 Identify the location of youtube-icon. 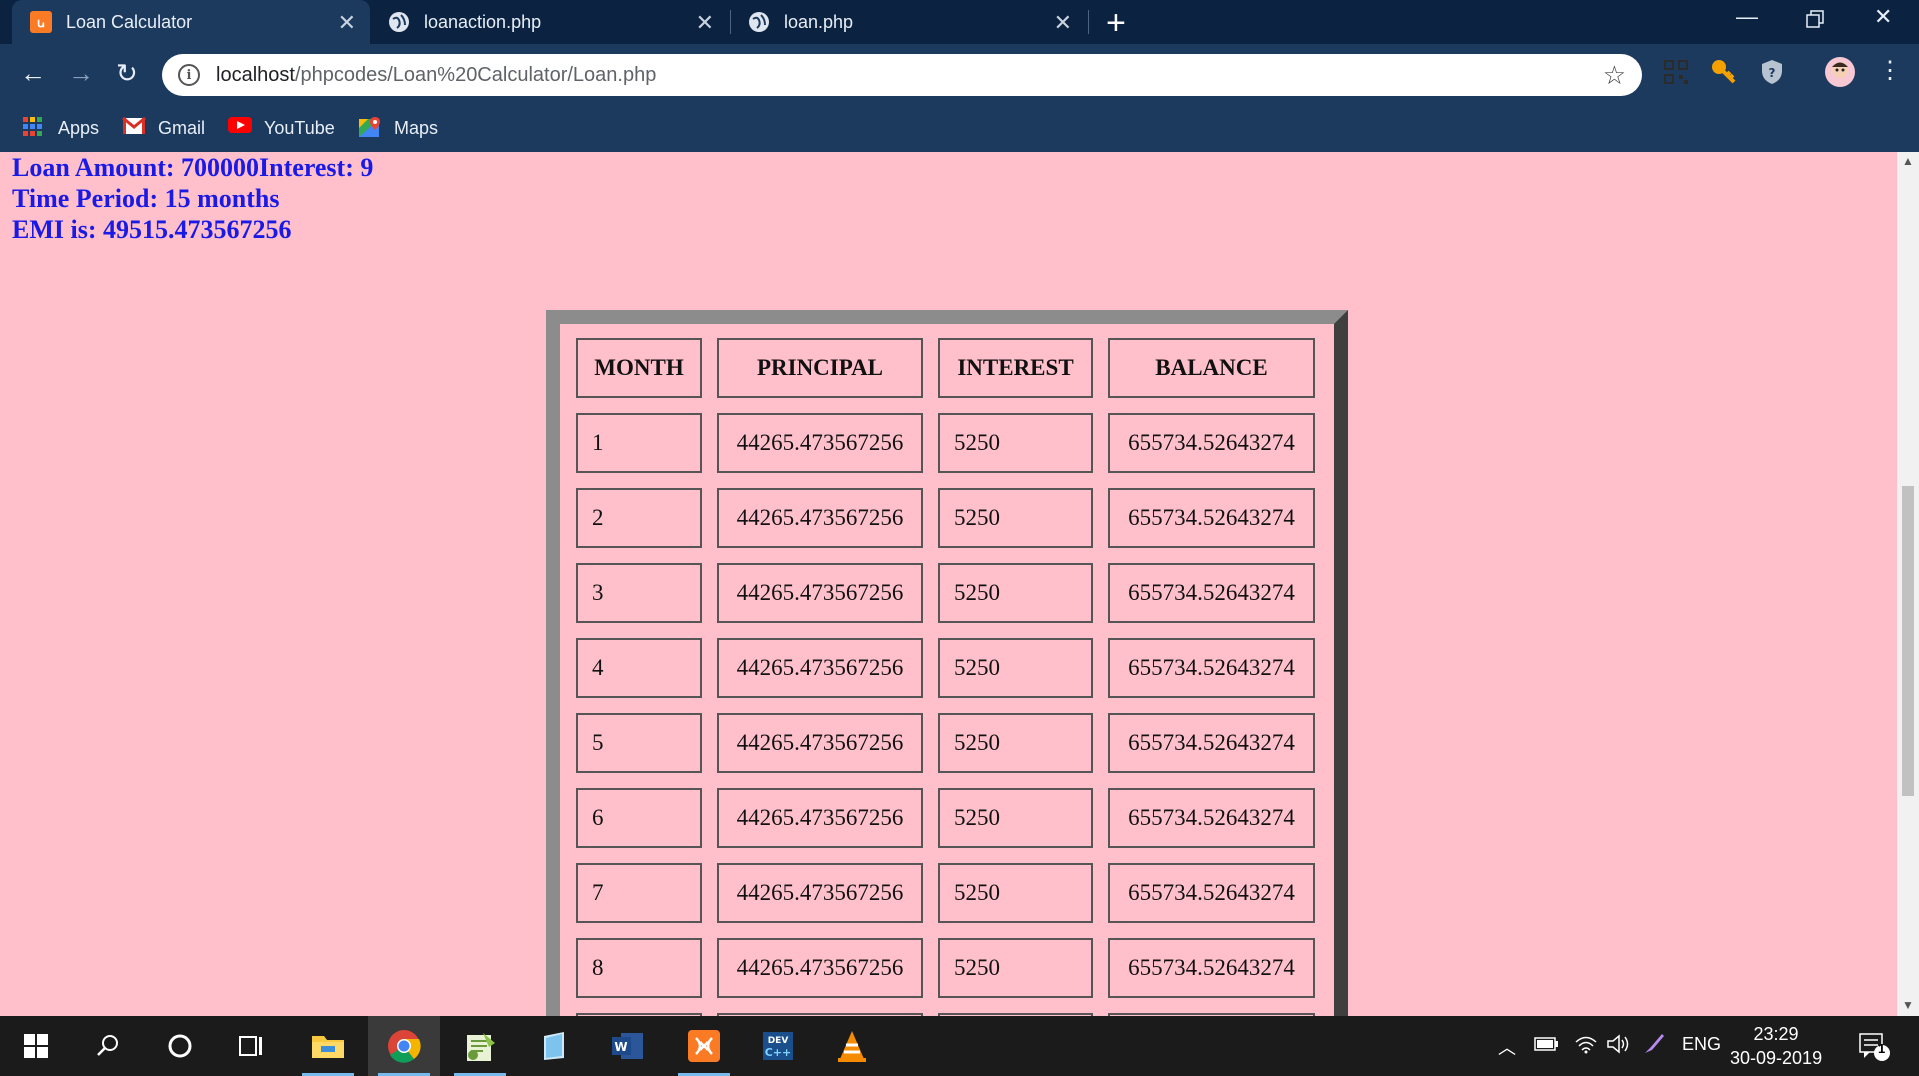
(240, 128).